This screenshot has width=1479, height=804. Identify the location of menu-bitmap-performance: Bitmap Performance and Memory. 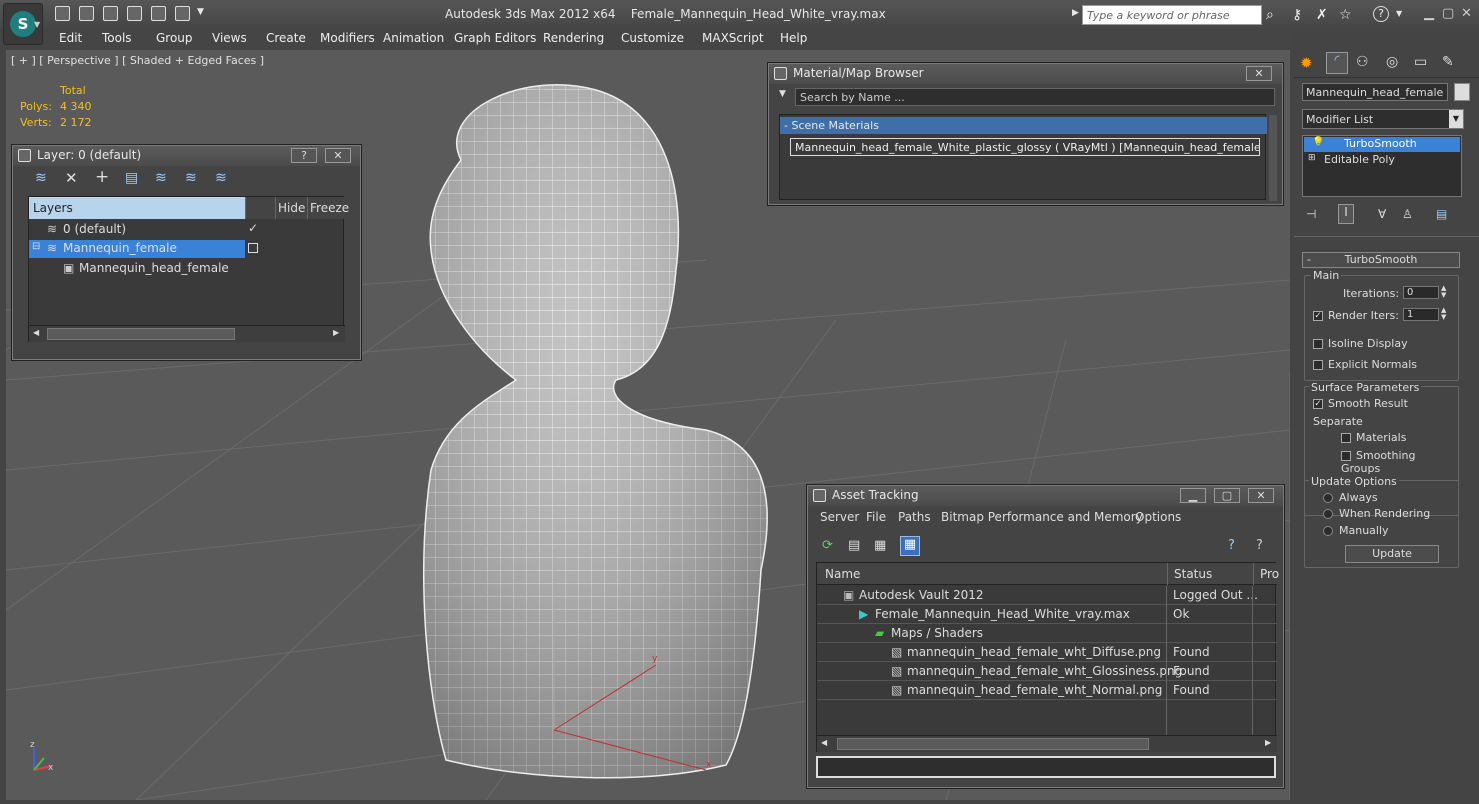
(1042, 517).